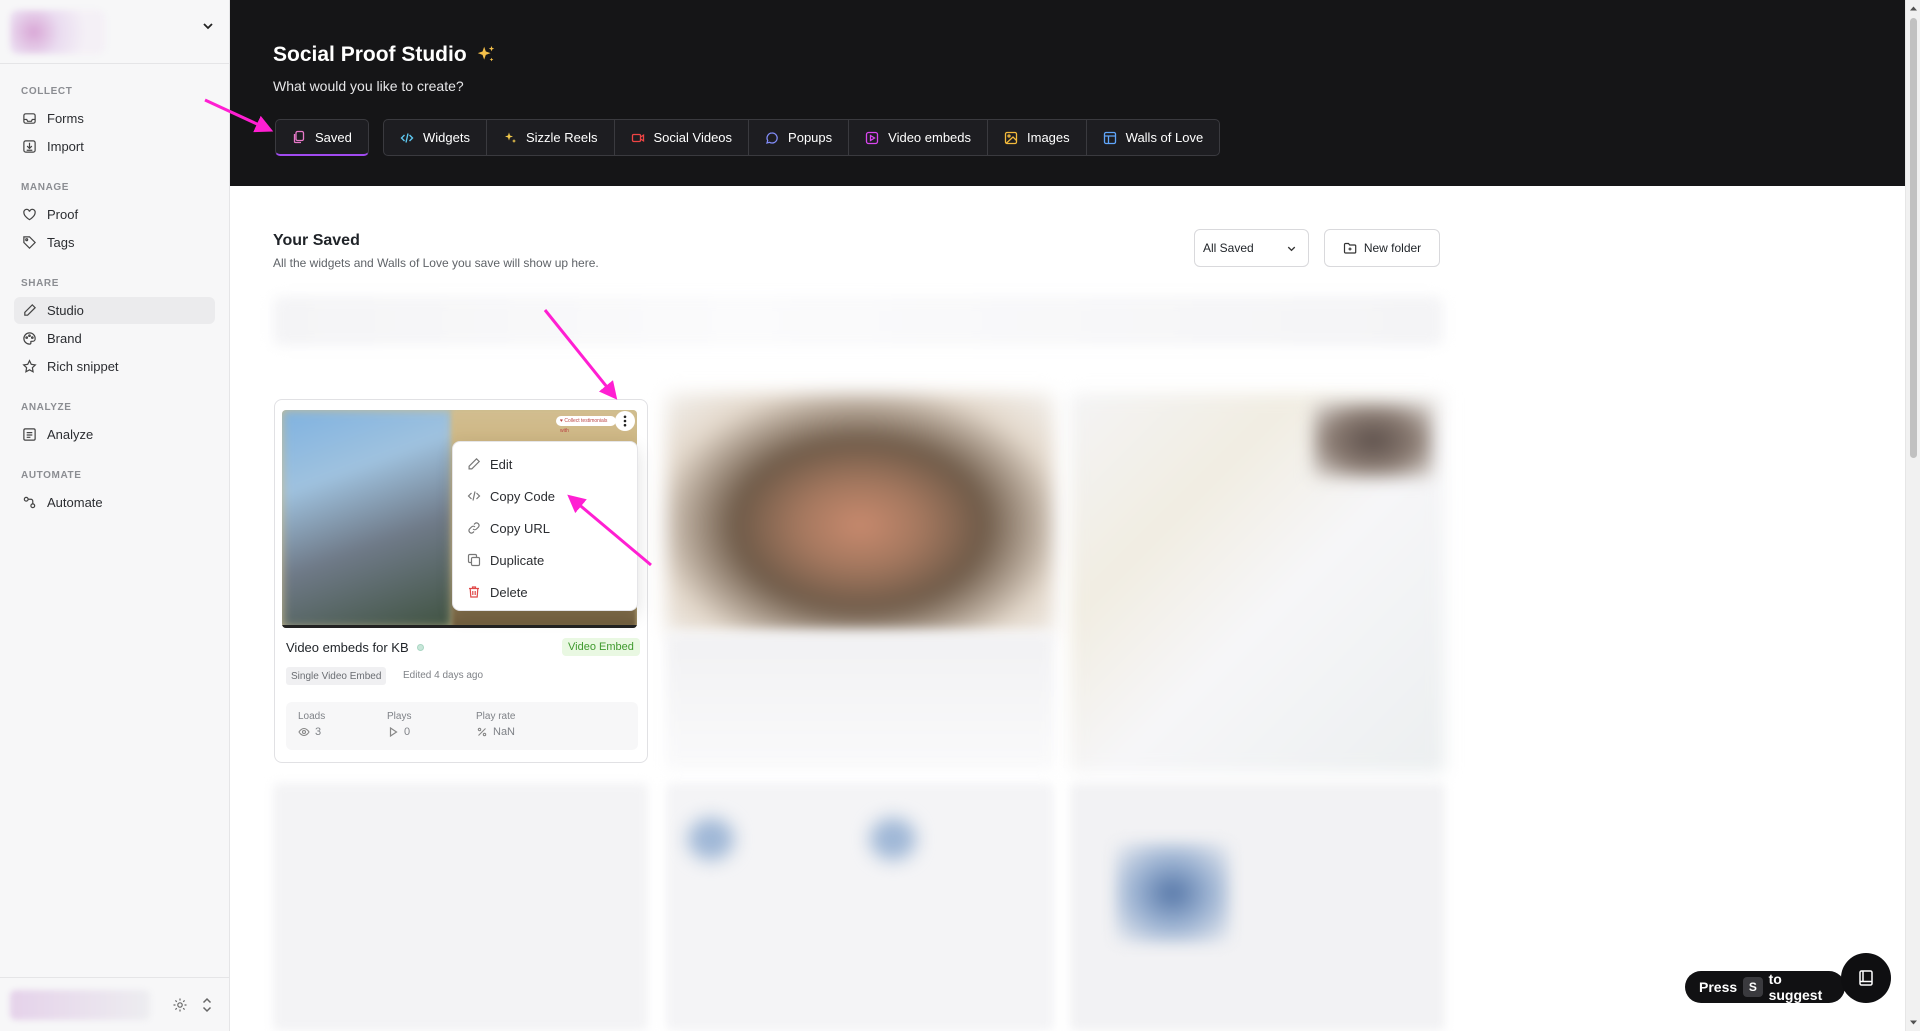  What do you see at coordinates (29, 242) in the screenshot?
I see `tag-icon` at bounding box center [29, 242].